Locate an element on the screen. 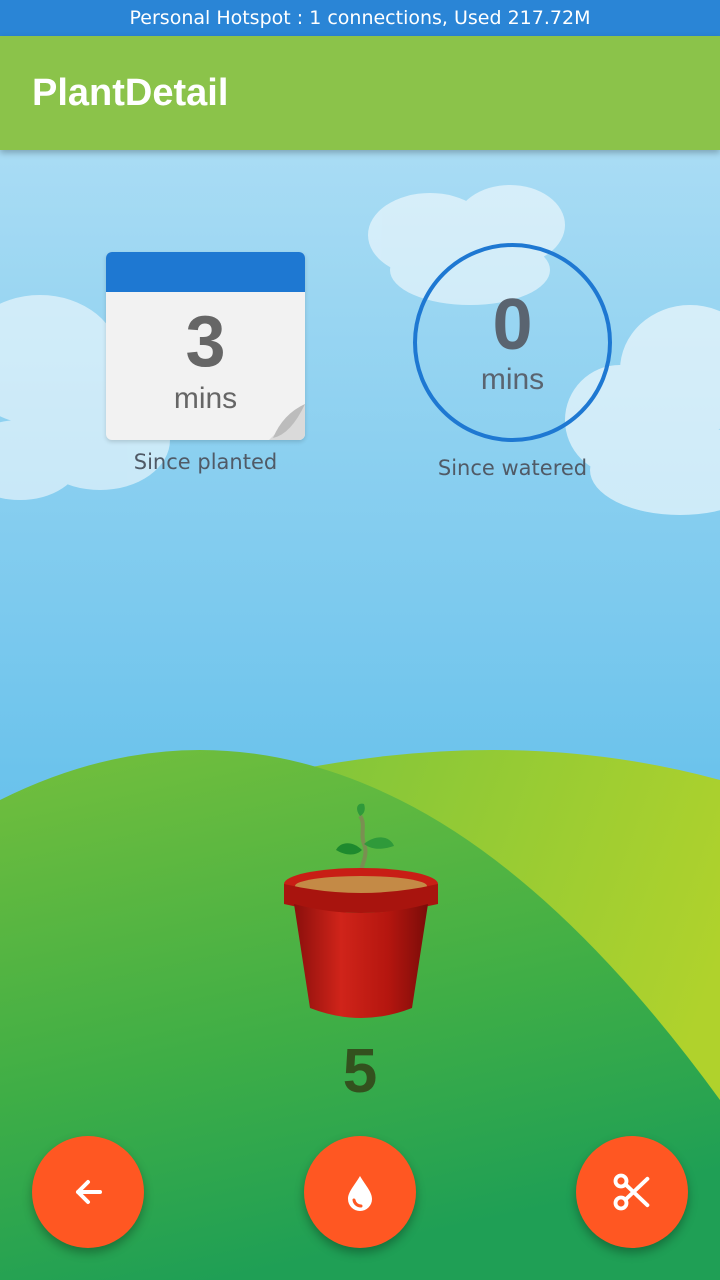 This screenshot has width=720, height=1280. prune-button is located at coordinates (632, 1192).